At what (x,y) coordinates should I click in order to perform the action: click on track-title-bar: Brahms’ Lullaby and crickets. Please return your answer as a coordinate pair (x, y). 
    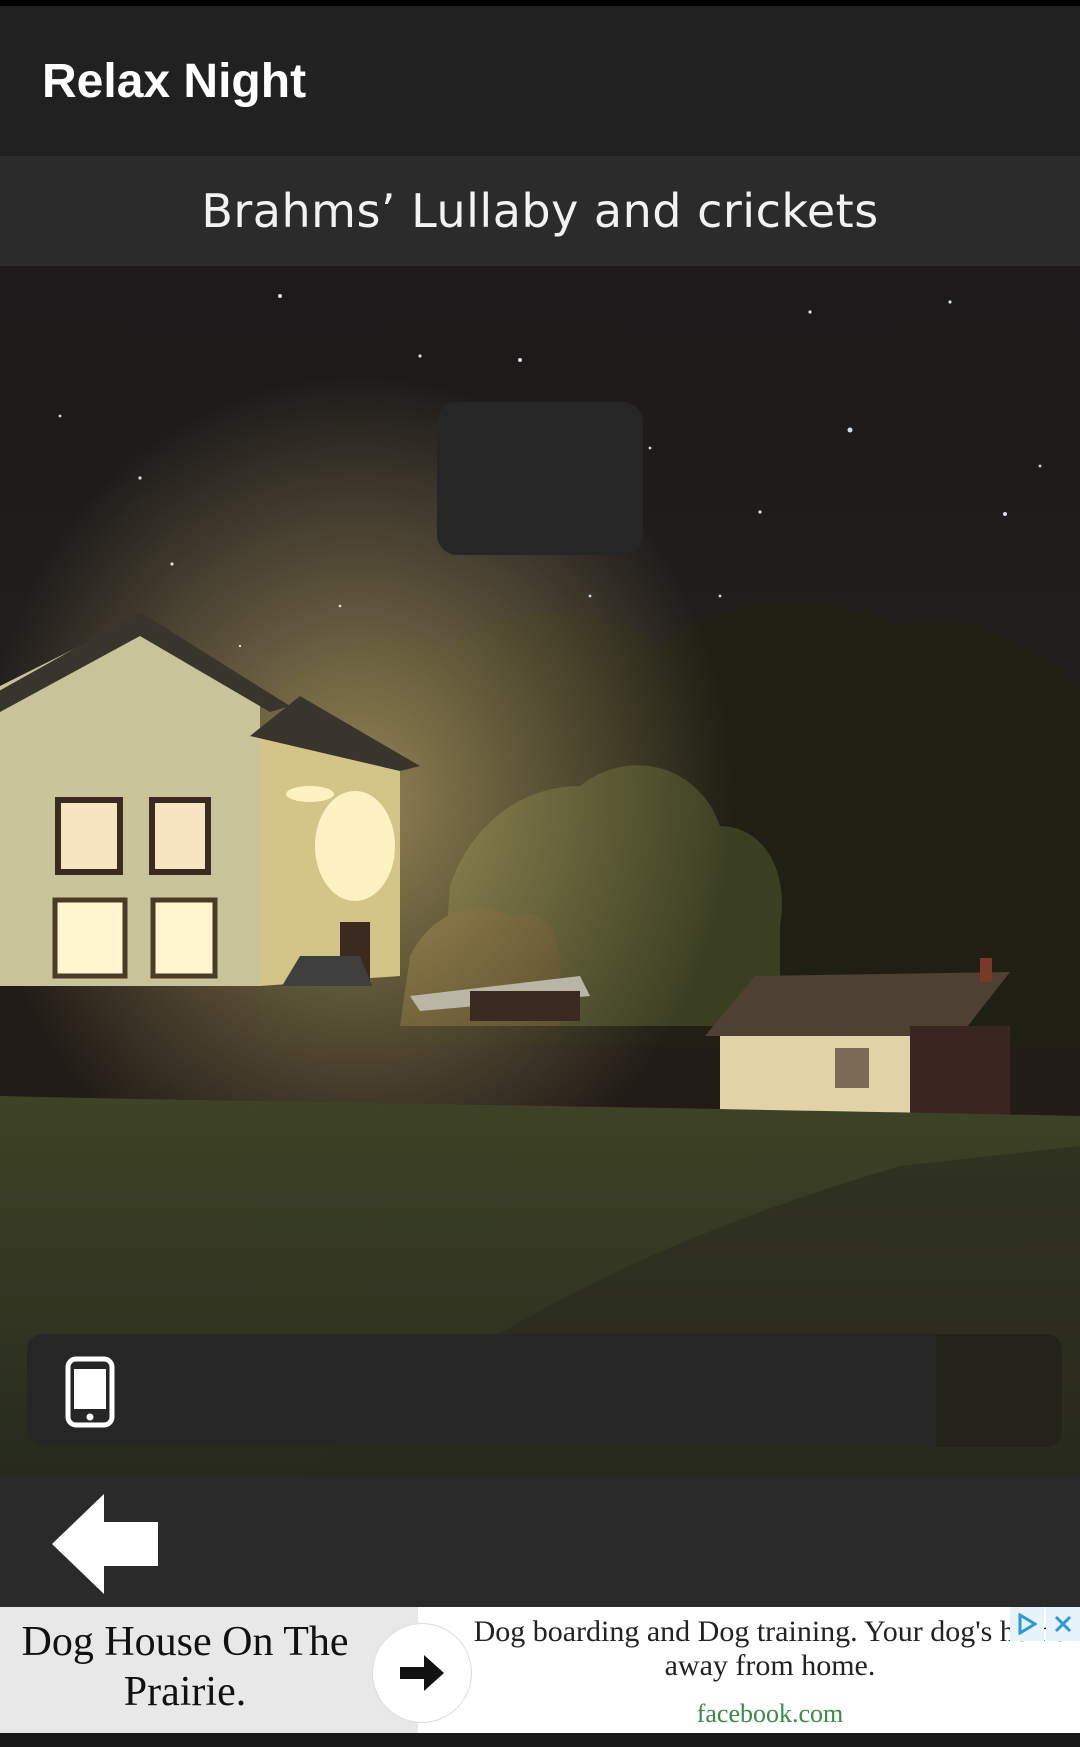
    Looking at the image, I should click on (540, 211).